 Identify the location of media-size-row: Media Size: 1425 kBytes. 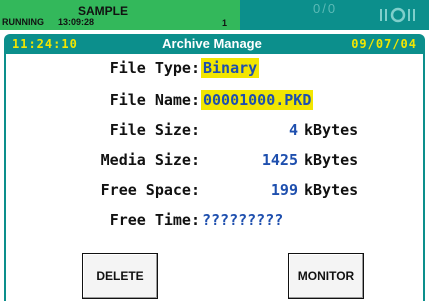
(214, 160).